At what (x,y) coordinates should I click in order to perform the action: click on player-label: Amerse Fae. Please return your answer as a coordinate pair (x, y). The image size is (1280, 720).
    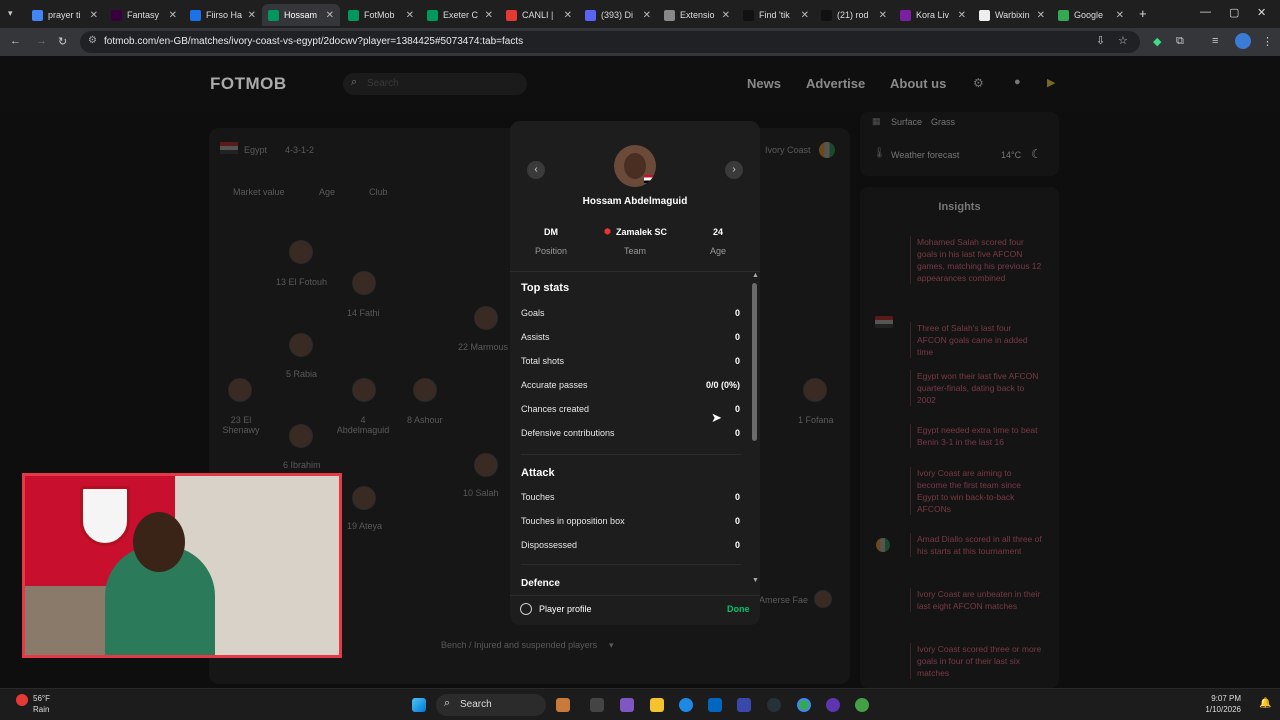
    Looking at the image, I should click on (783, 600).